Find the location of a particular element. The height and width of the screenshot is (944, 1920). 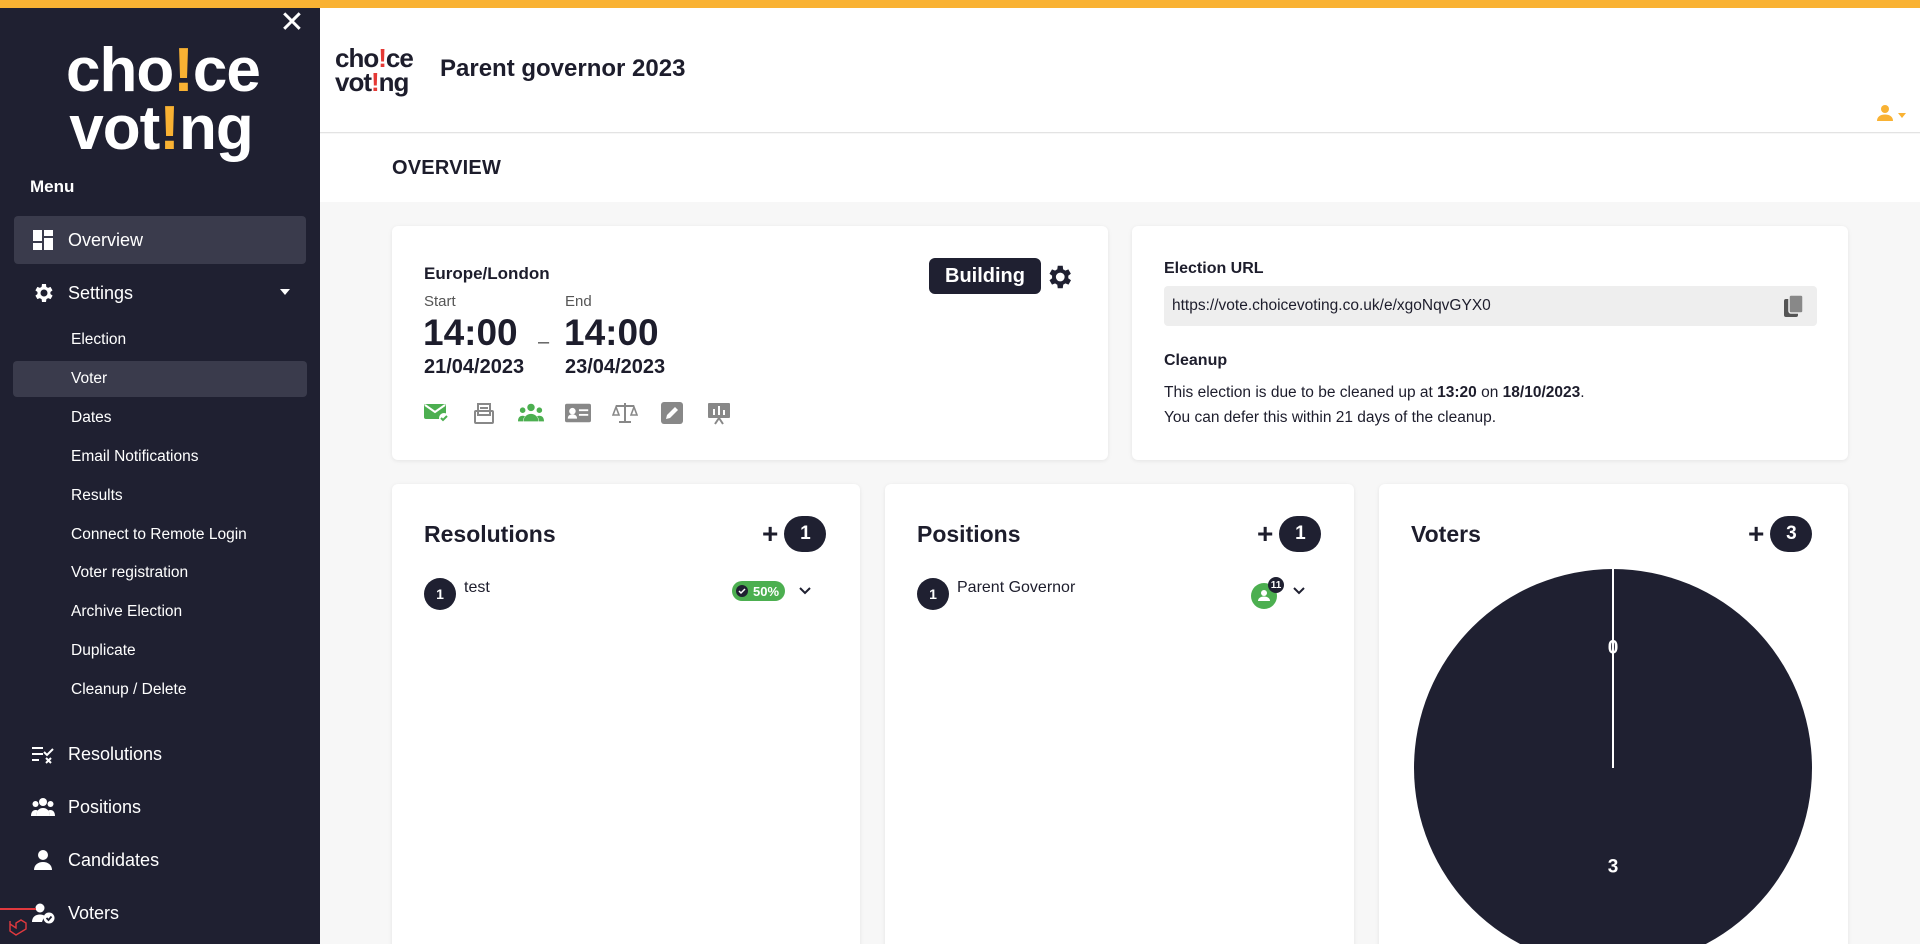

gear-icon is located at coordinates (43, 293).